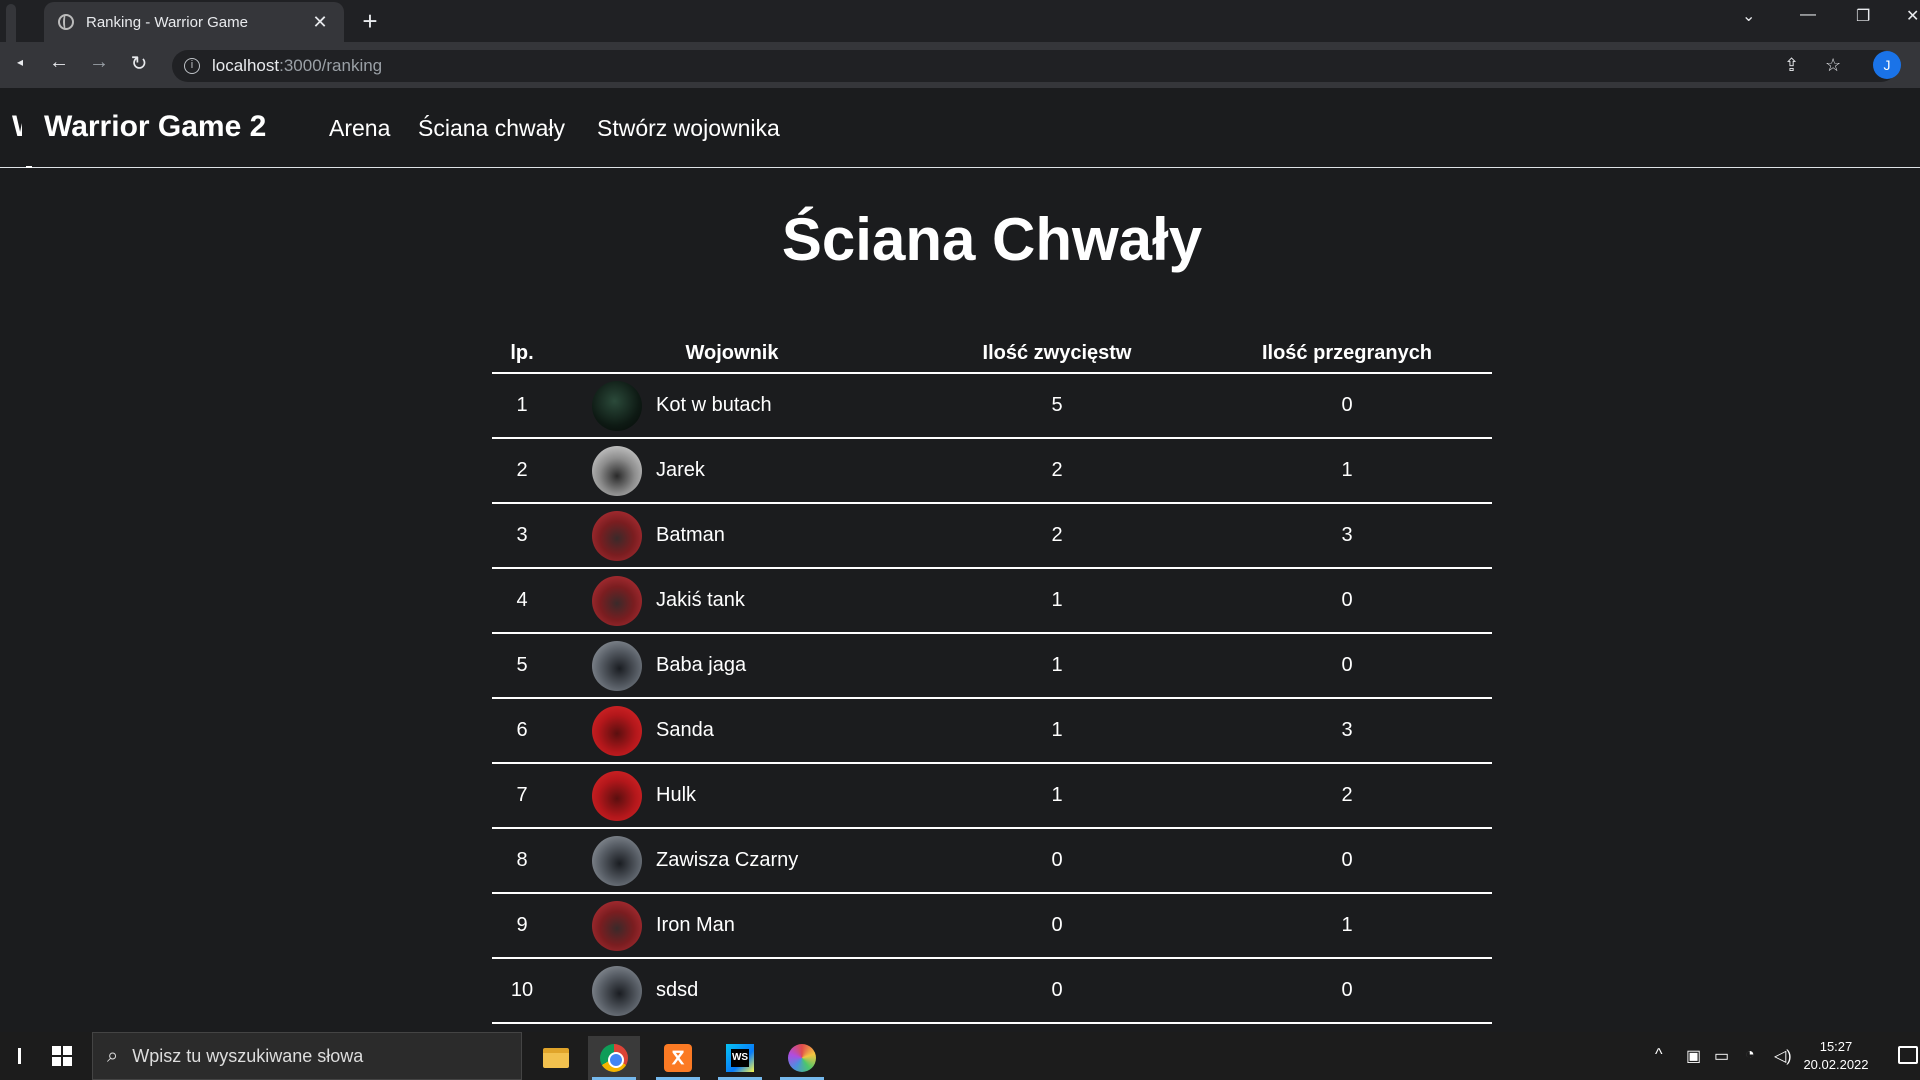 The width and height of the screenshot is (1920, 1080). I want to click on warrior-cell: Kot w butach, so click(732, 405).